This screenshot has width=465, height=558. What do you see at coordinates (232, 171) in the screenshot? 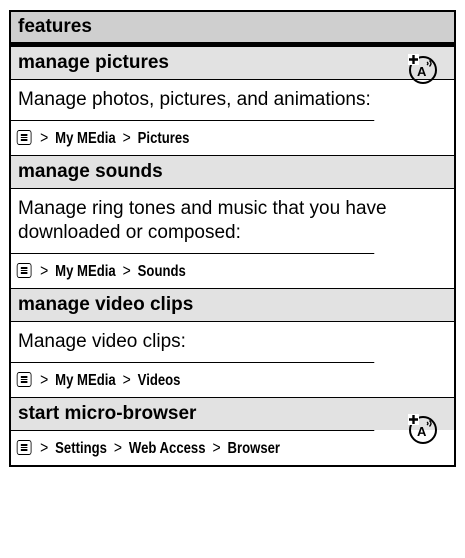
I see `feature-title-manage-sounds: manage sounds` at bounding box center [232, 171].